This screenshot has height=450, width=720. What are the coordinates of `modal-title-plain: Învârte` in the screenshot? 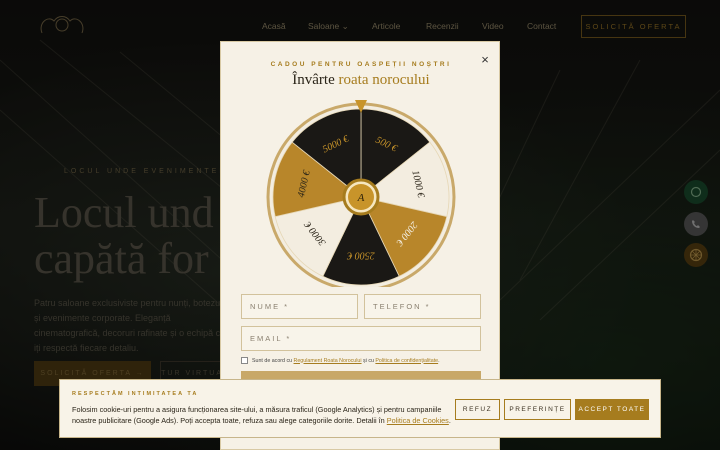 It's located at (315, 80).